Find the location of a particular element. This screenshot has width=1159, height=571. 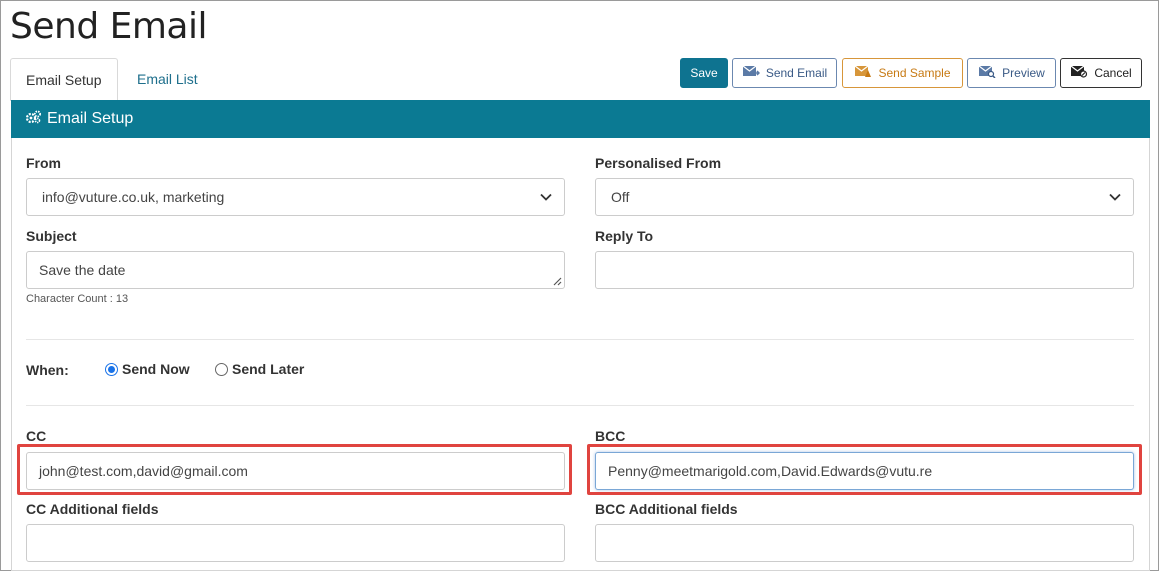

page-title: Send Email is located at coordinates (109, 26).